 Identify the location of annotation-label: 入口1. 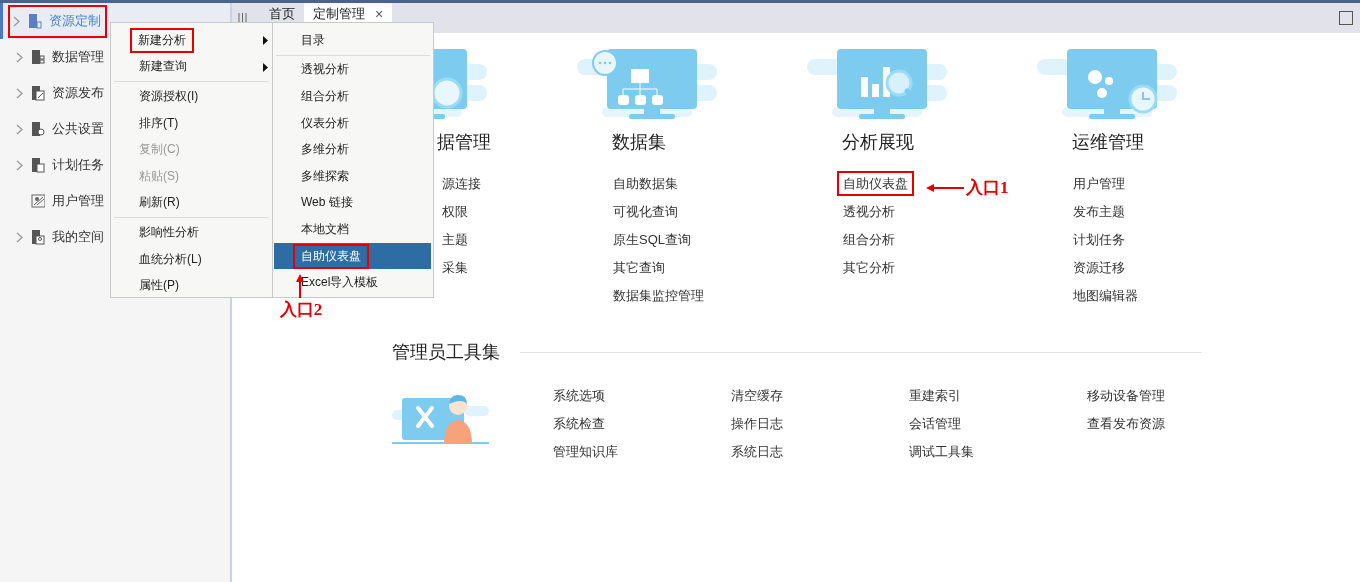
(987, 188).